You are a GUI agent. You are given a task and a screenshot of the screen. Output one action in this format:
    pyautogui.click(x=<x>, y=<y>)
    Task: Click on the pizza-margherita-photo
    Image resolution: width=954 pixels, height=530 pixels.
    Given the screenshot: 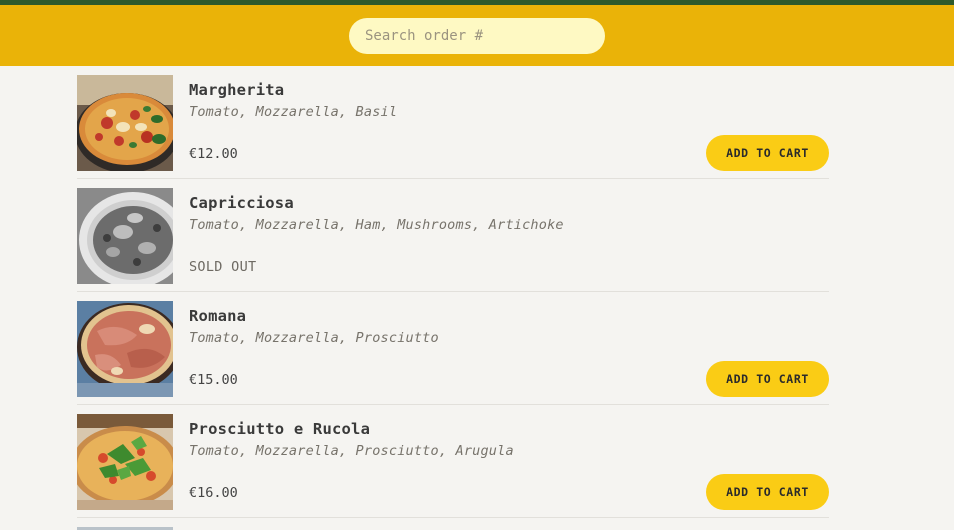 What is the action you would take?
    pyautogui.click(x=125, y=123)
    